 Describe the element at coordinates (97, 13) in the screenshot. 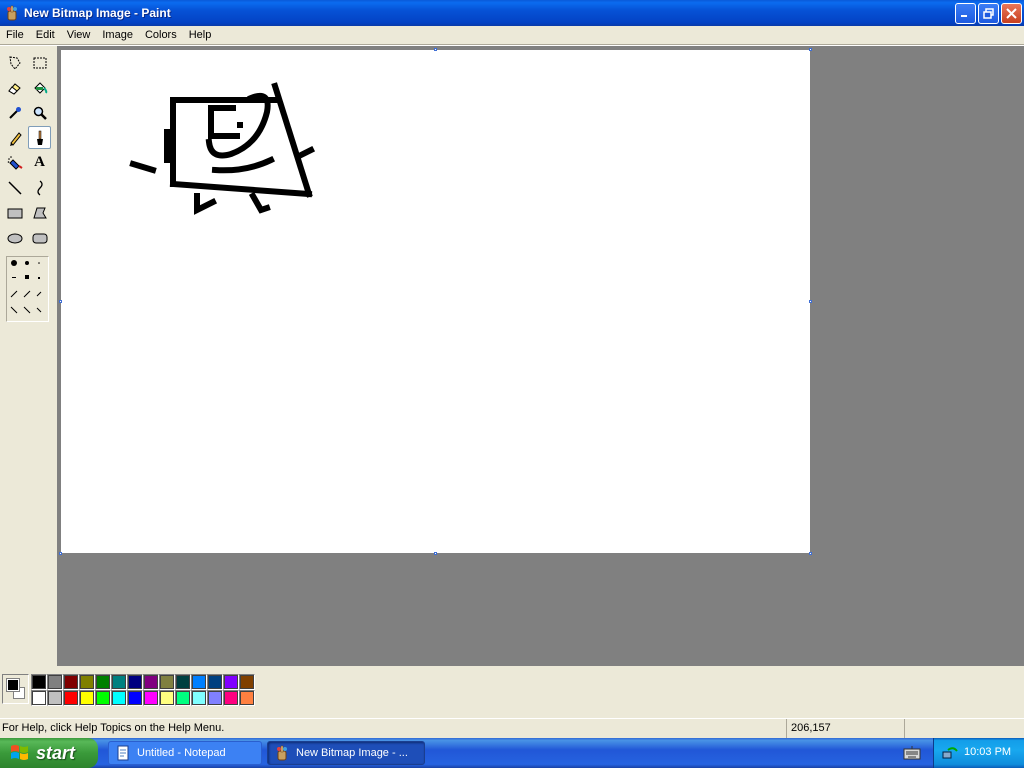

I see `window-title: New Bitmap Image - Paint` at that location.